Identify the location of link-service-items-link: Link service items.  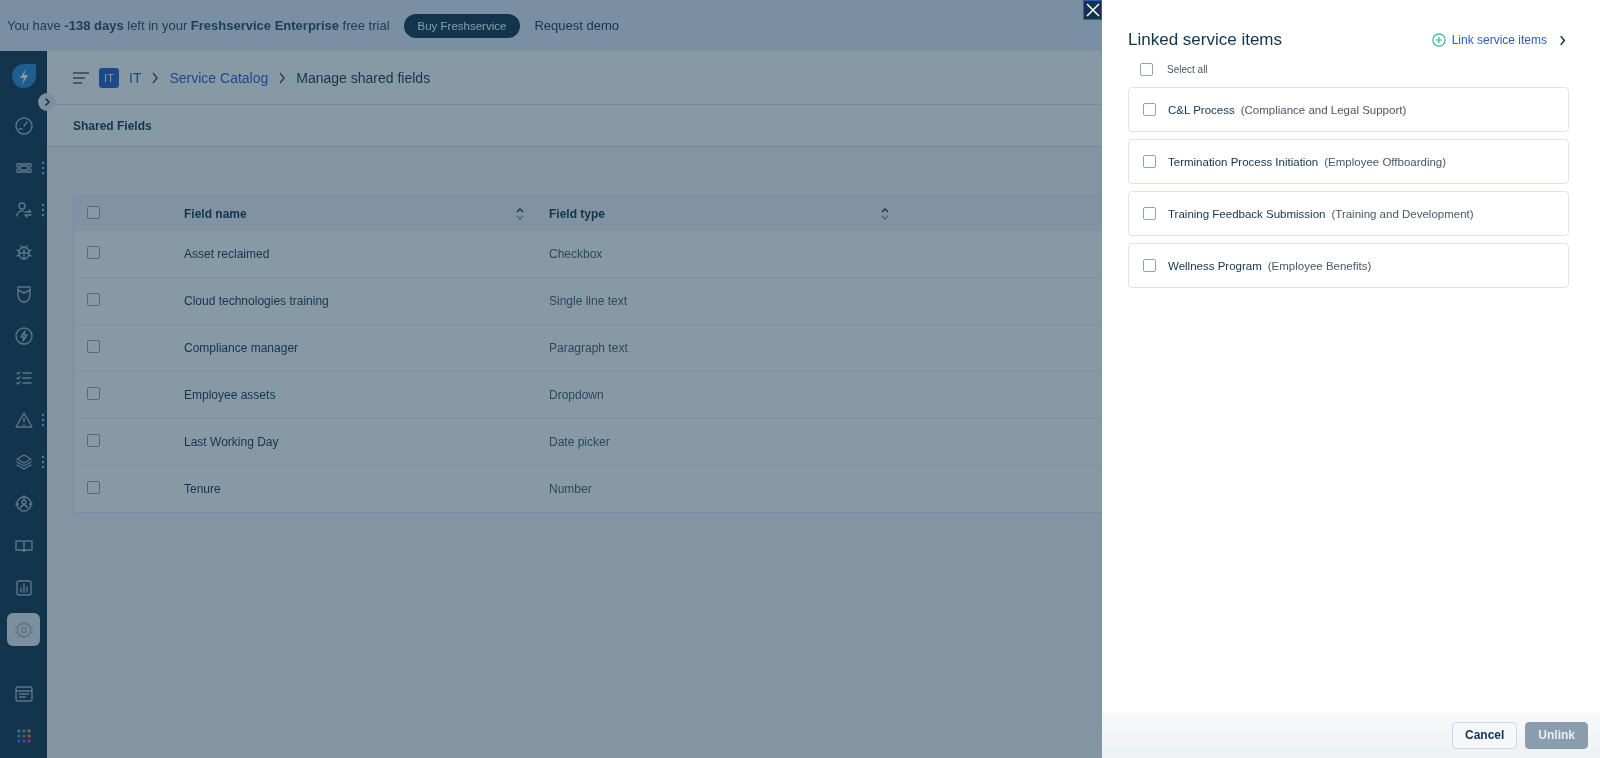
(1489, 40).